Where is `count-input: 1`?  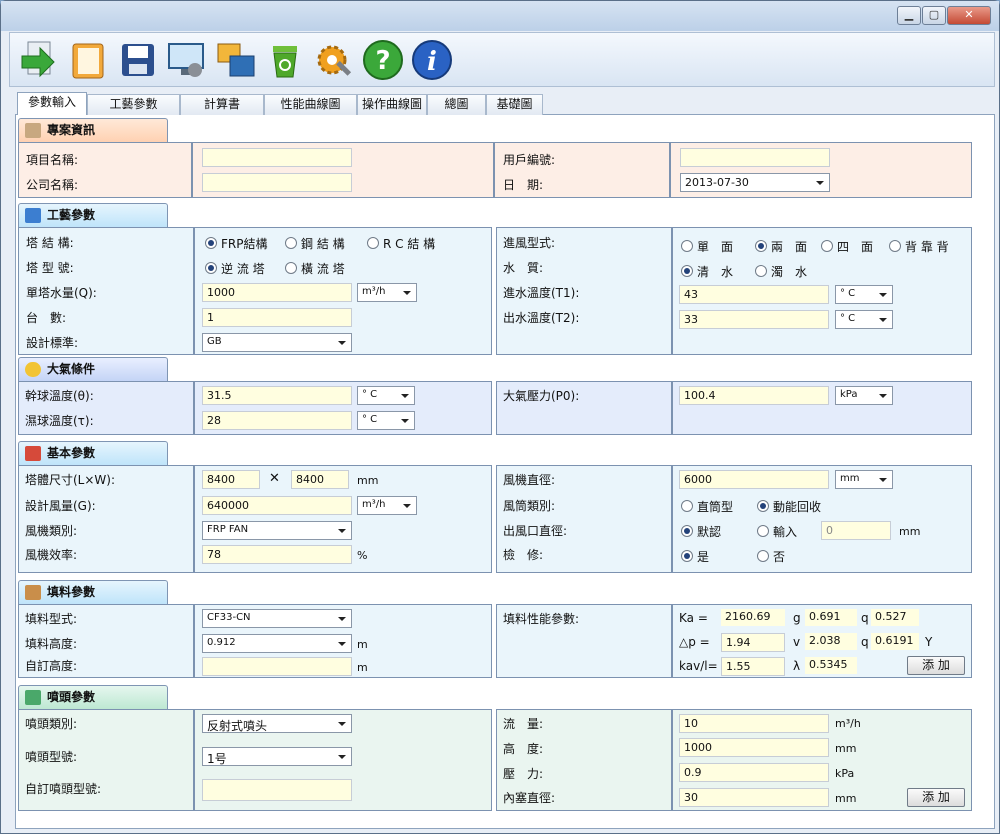
count-input: 1 is located at coordinates (277, 317).